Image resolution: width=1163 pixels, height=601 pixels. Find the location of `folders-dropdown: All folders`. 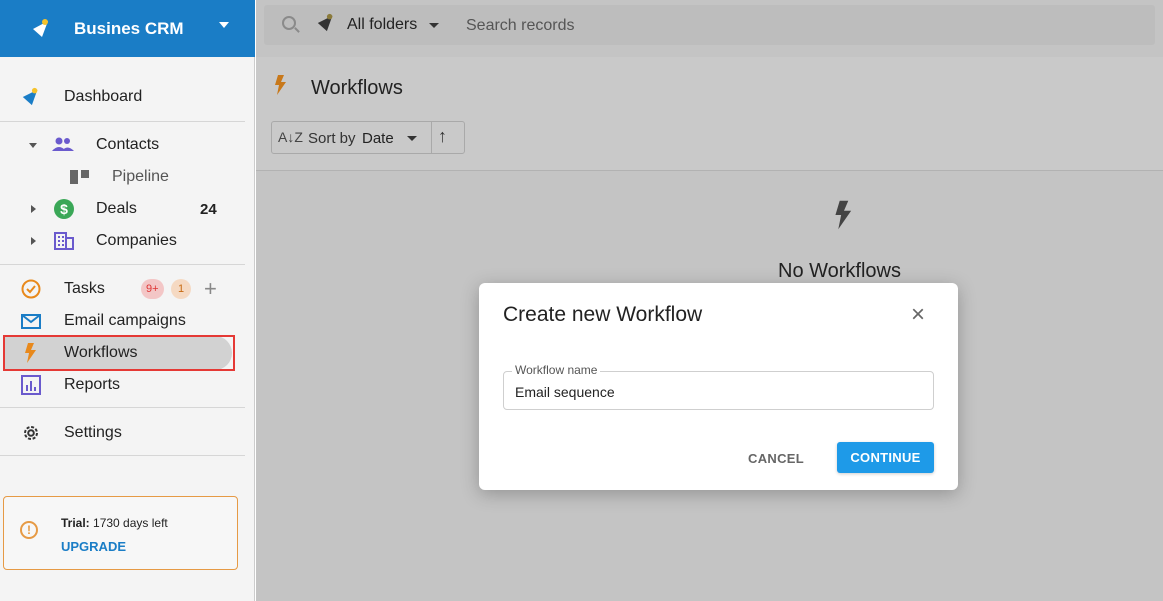

folders-dropdown: All folders is located at coordinates (382, 25).